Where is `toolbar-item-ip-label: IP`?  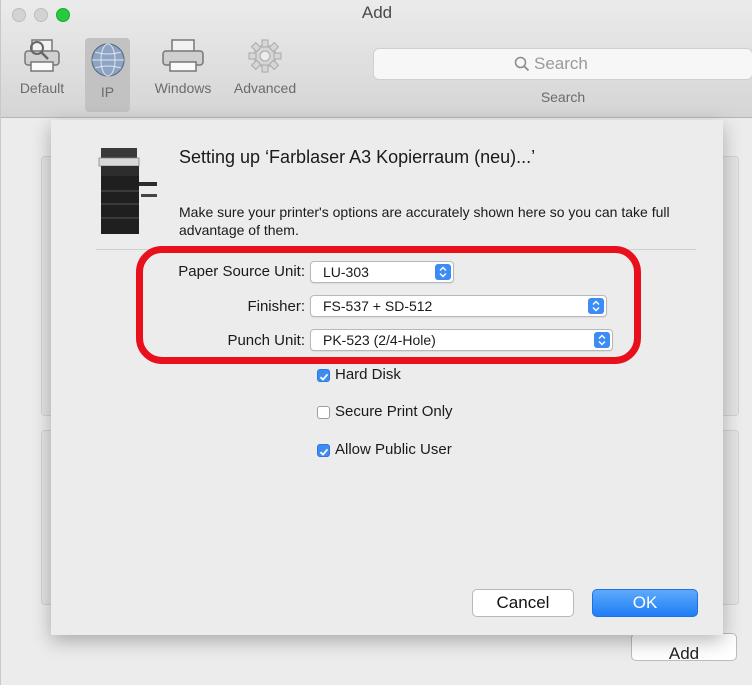 toolbar-item-ip-label: IP is located at coordinates (107, 92).